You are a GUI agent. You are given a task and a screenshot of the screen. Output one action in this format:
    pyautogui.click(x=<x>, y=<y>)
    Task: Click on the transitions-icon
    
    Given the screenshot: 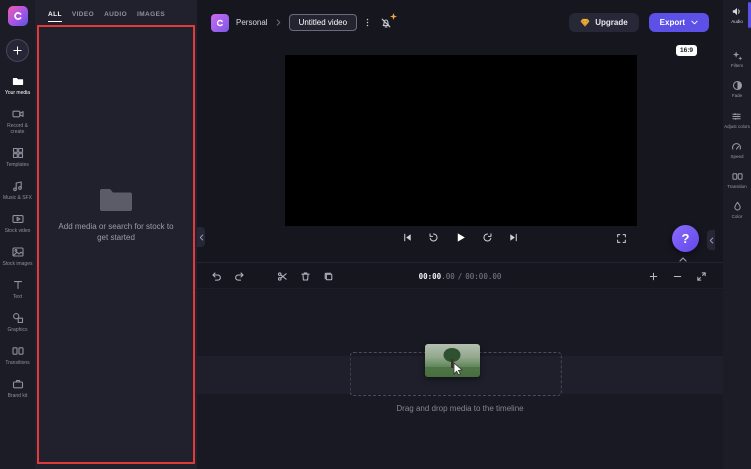 What is the action you would take?
    pyautogui.click(x=17, y=351)
    